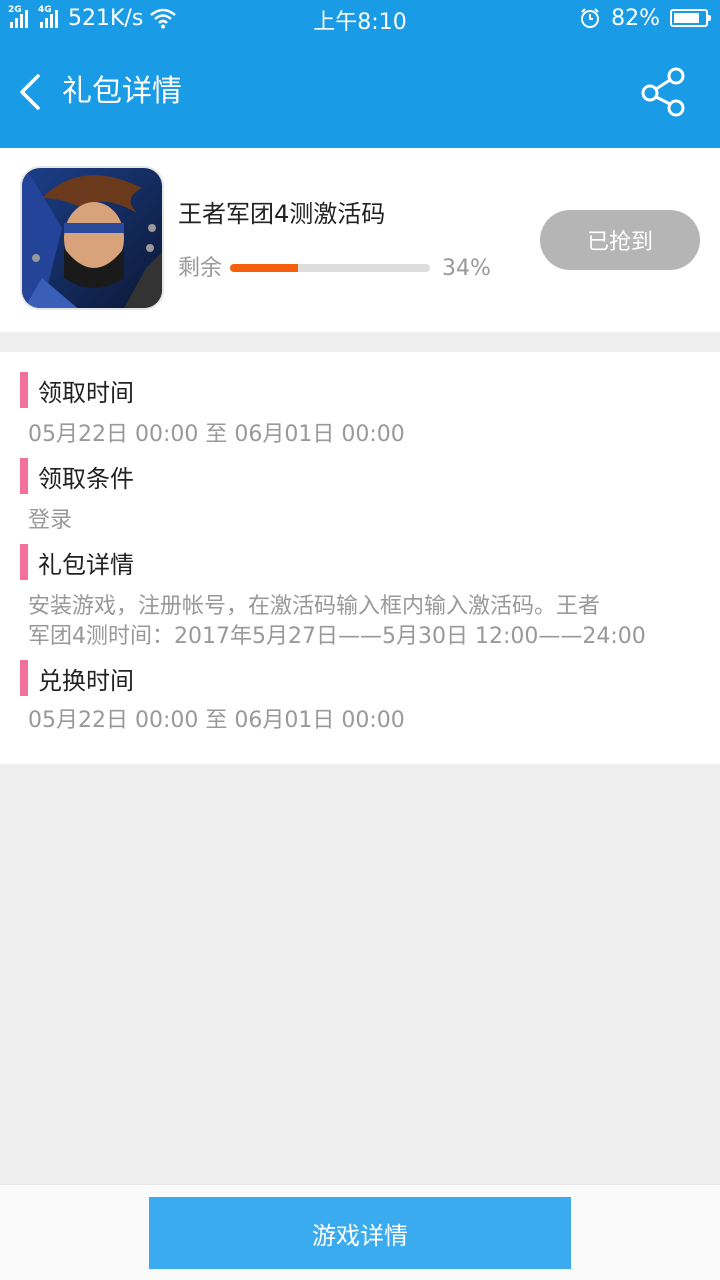 This screenshot has width=720, height=1280. I want to click on remain-percent: 34%, so click(466, 268).